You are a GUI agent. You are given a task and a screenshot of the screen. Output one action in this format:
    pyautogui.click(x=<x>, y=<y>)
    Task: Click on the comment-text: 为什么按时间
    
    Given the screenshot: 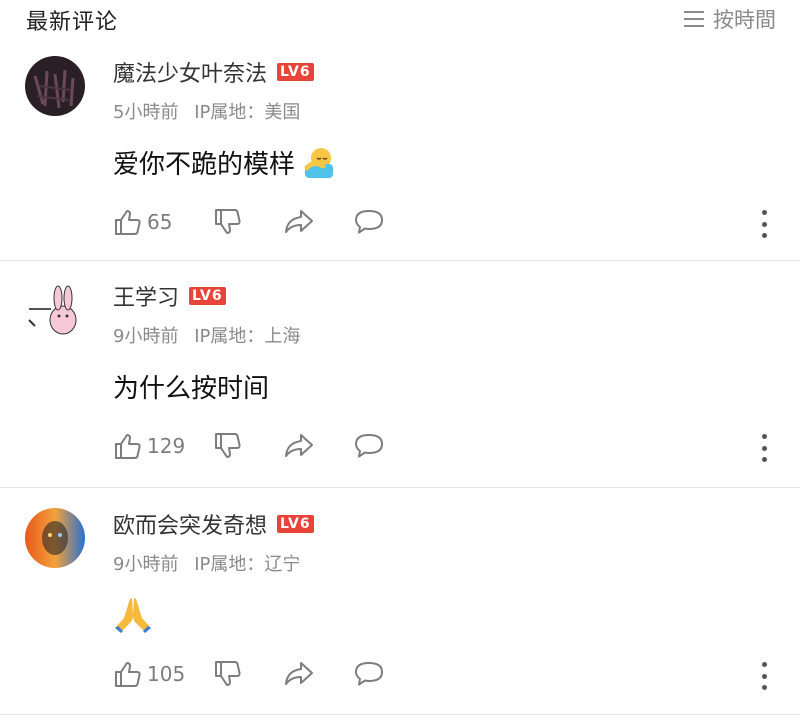 What is the action you would take?
    pyautogui.click(x=191, y=386)
    